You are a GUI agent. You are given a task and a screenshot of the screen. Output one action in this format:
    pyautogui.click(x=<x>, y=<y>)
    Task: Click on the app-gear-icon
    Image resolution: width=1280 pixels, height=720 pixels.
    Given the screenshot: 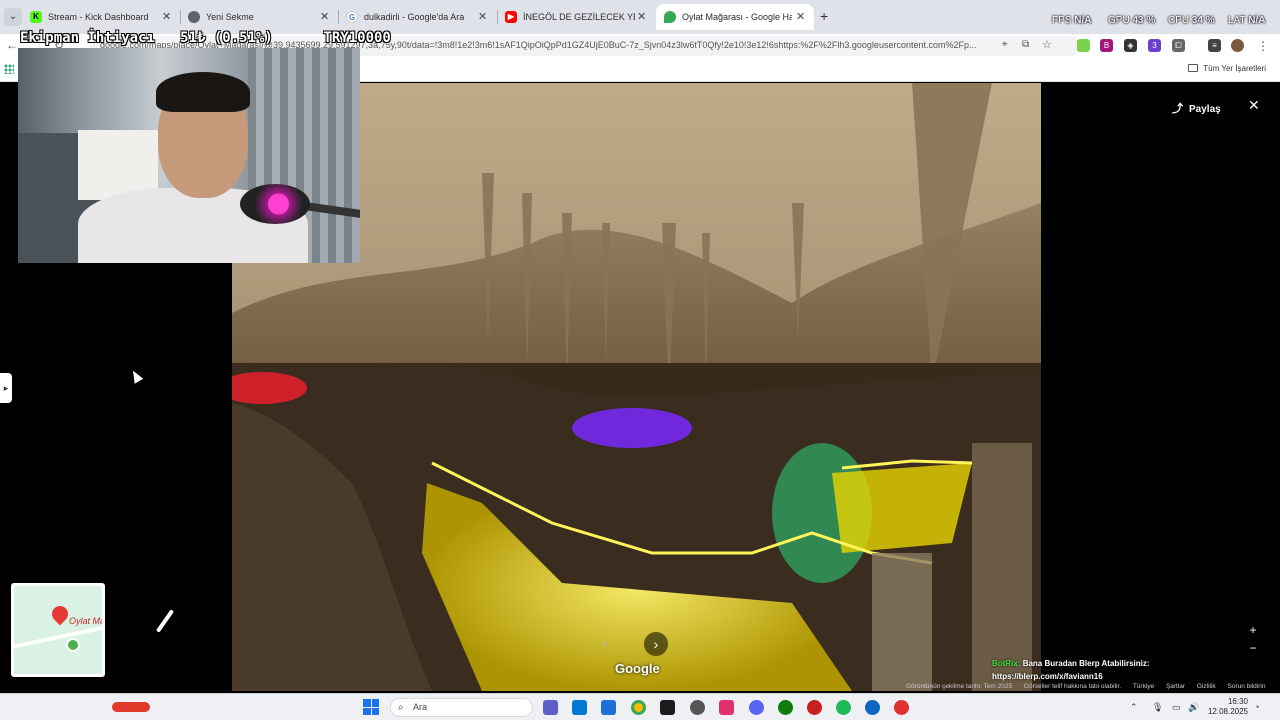 What is the action you would take?
    pyautogui.click(x=697, y=707)
    